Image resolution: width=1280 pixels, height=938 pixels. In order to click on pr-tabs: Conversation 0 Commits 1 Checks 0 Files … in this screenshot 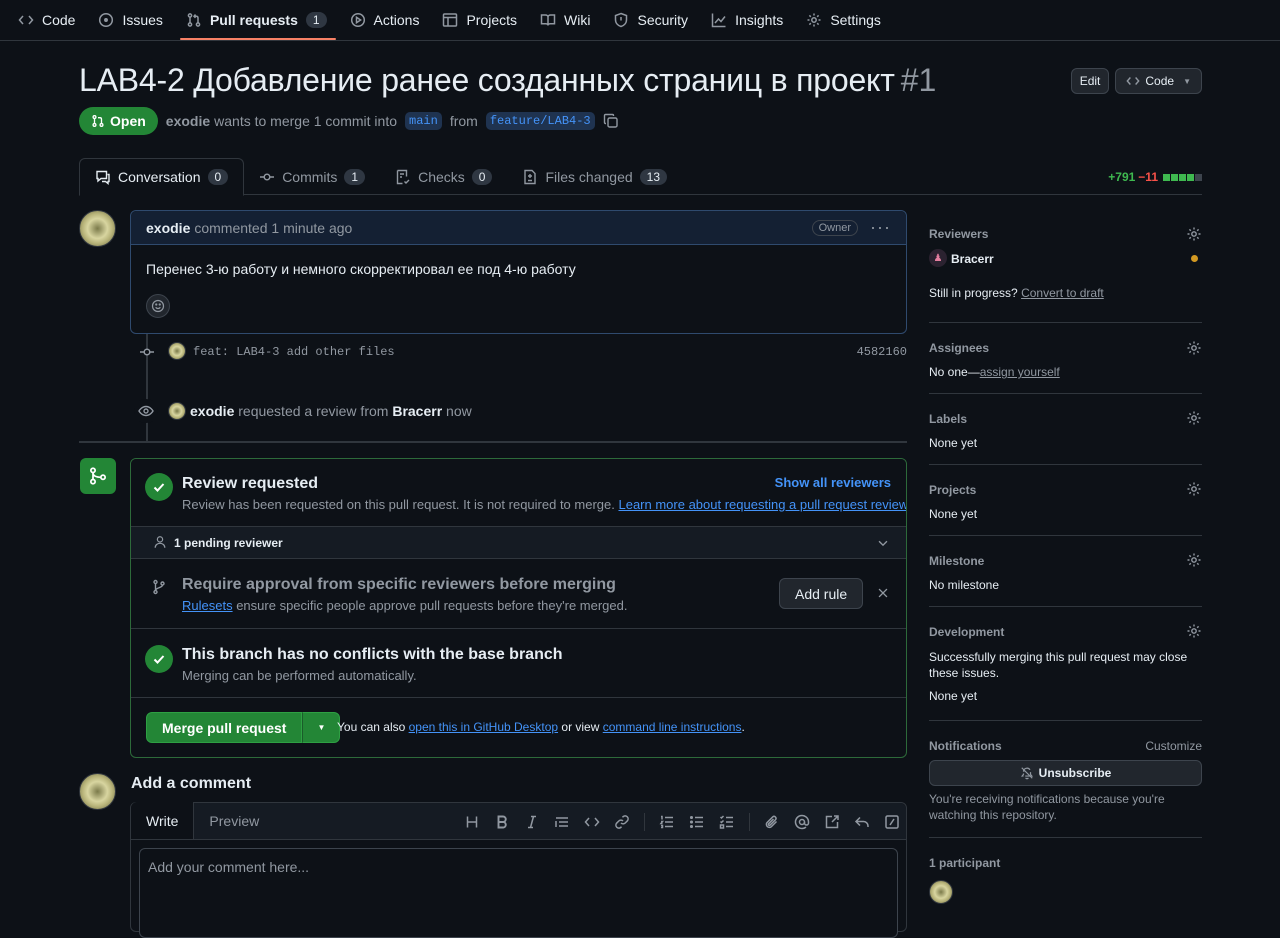, I will do `click(640, 177)`.